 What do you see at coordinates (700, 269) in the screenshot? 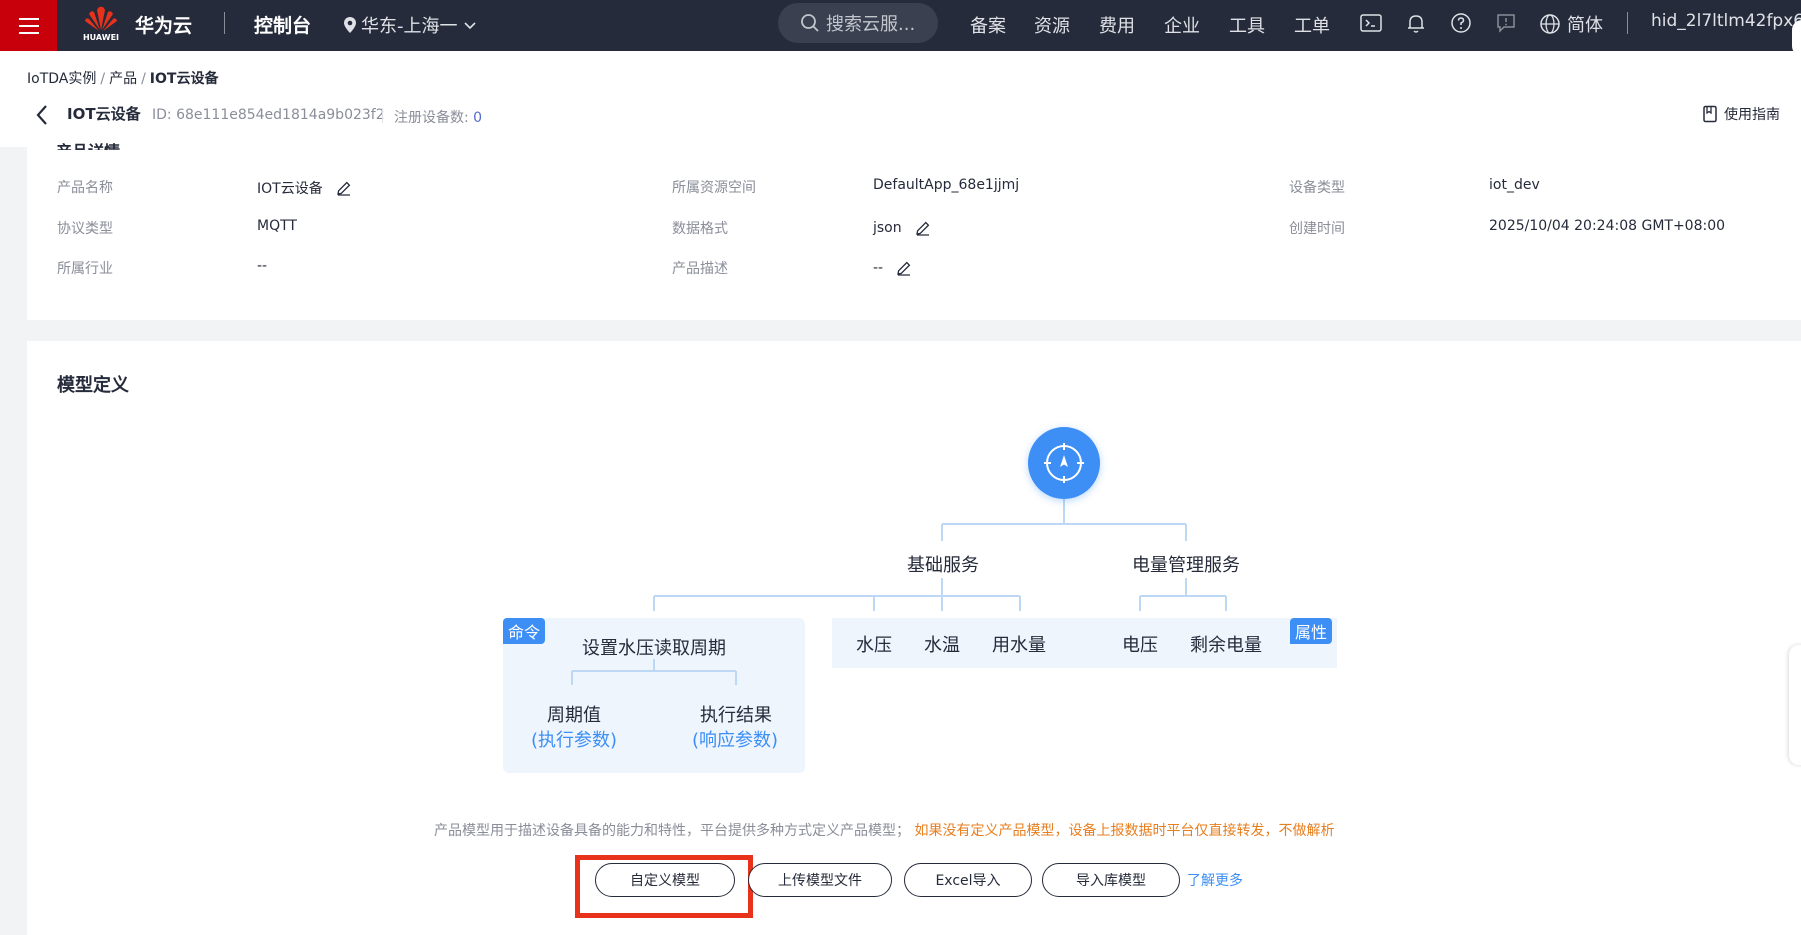
I see `field-label: 产品描述` at bounding box center [700, 269].